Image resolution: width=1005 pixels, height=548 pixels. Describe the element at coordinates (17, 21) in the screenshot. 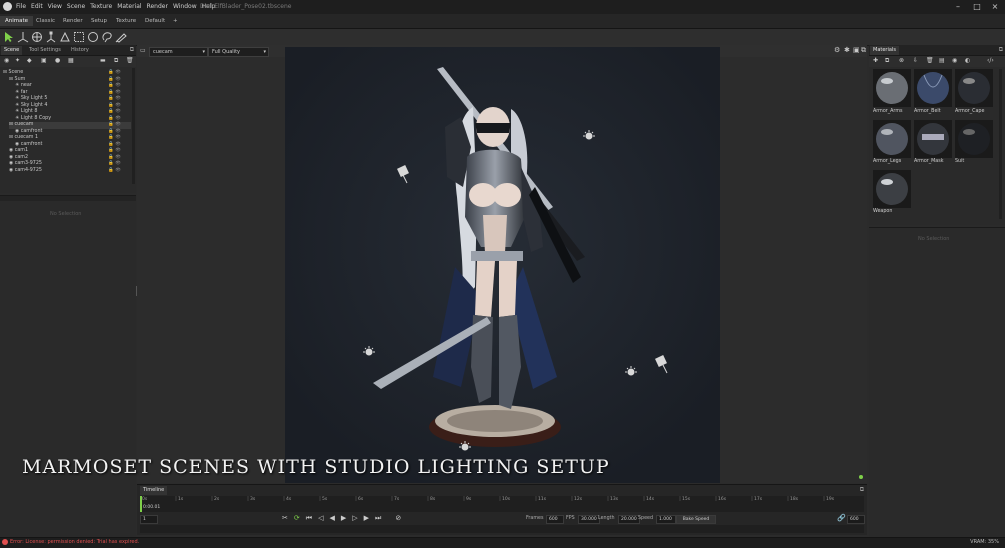

I see `tab-animate: Animate` at that location.